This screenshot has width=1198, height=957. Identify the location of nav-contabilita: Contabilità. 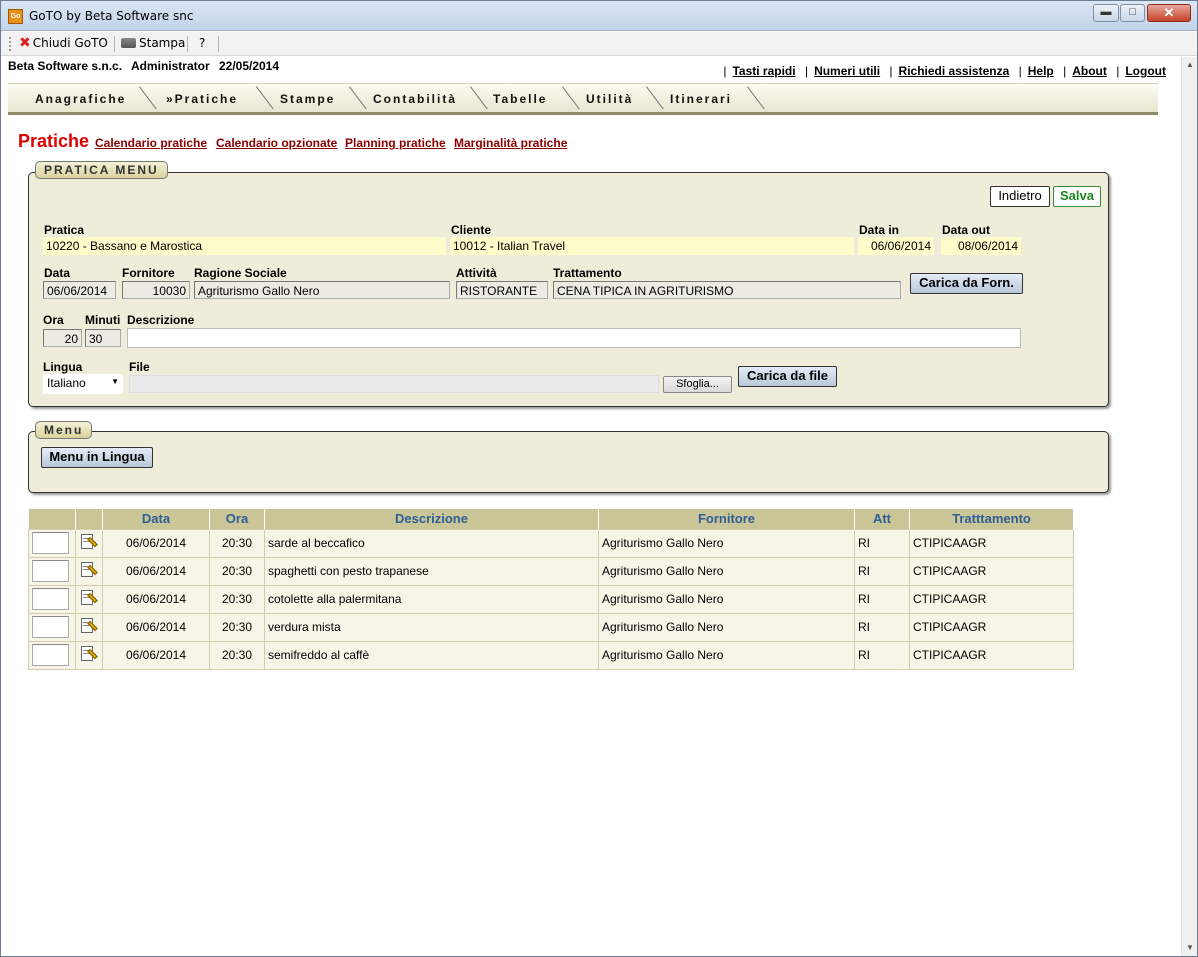
(415, 99).